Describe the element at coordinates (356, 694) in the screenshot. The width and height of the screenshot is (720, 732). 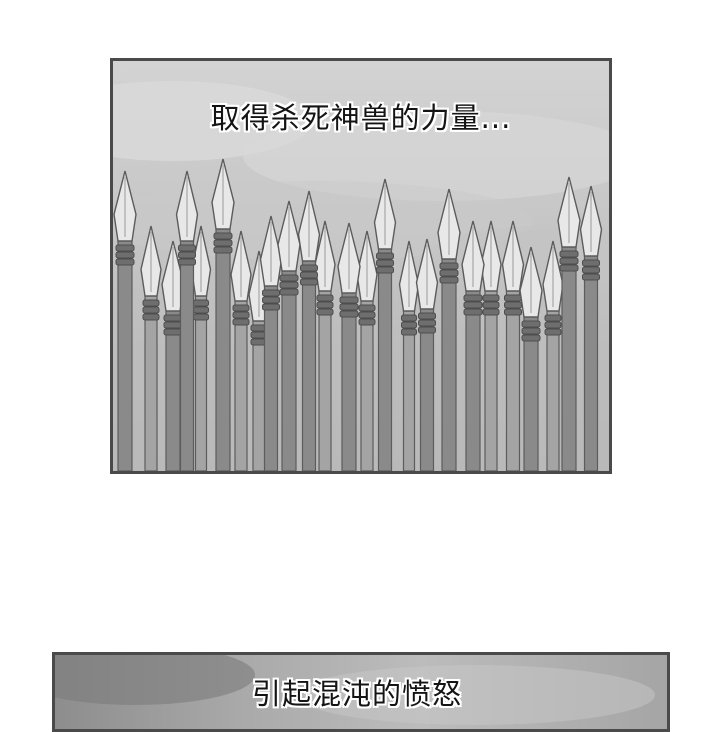
I see `panel-2-caption: 引起混沌的愤怒` at that location.